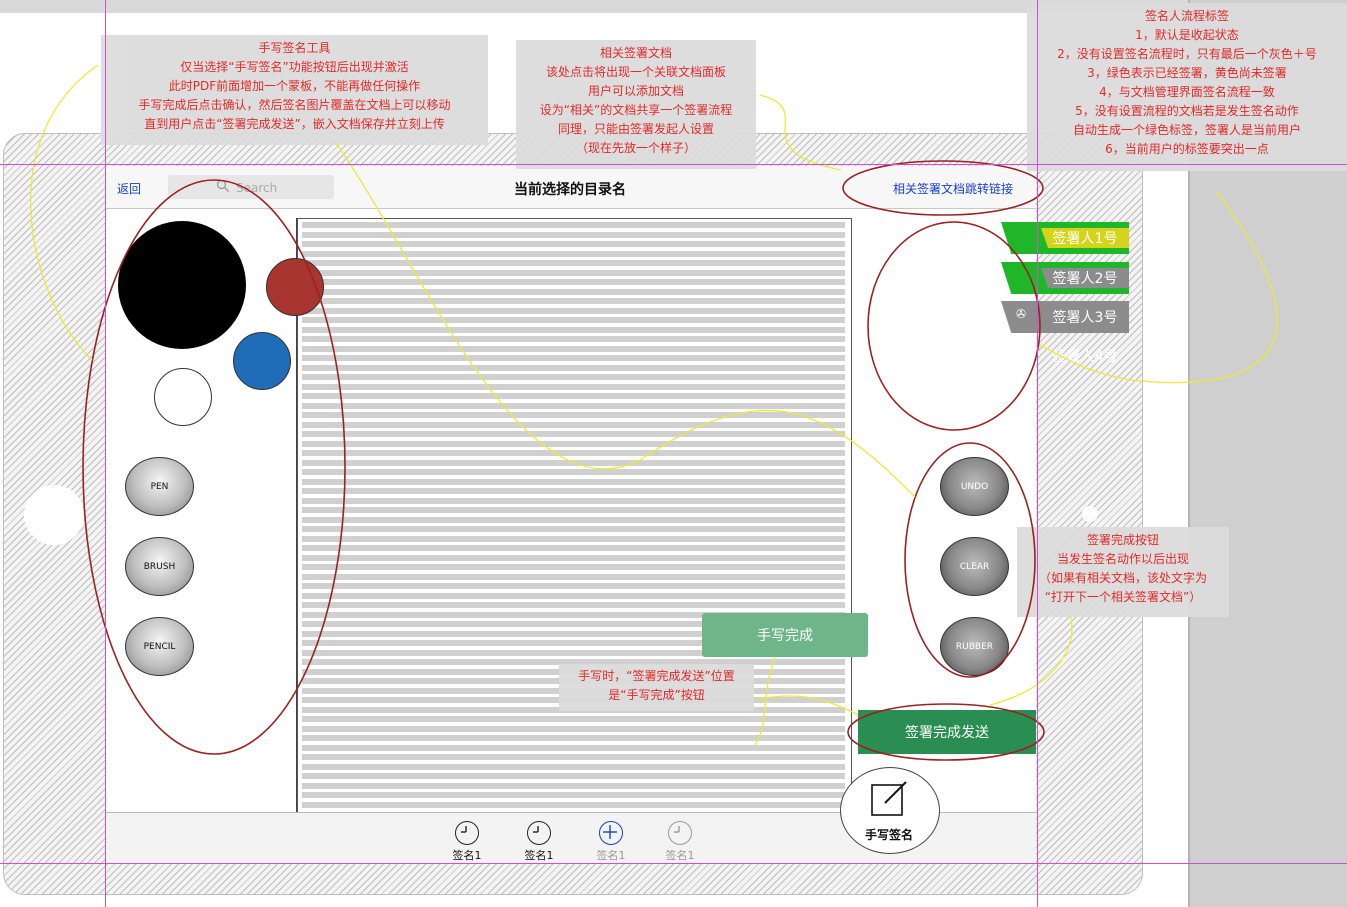 Image resolution: width=1347 pixels, height=907 pixels. Describe the element at coordinates (214, 467) in the screenshot. I see `tool-group-ellipse` at that location.